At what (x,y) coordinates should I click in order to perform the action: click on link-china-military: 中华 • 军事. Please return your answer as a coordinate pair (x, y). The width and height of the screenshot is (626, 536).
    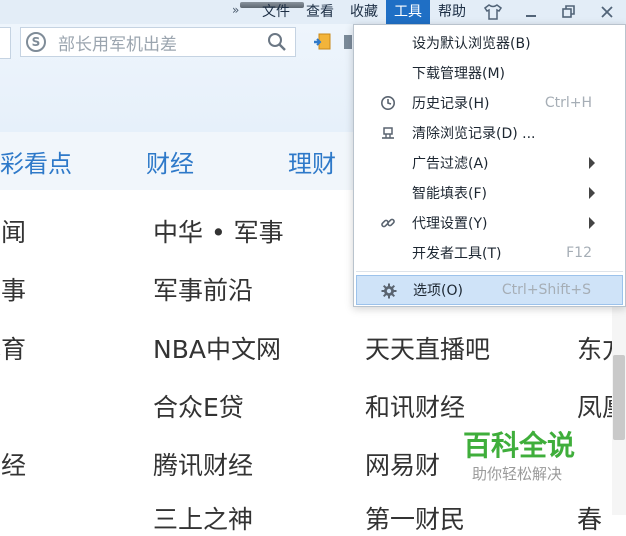
    Looking at the image, I should click on (218, 231).